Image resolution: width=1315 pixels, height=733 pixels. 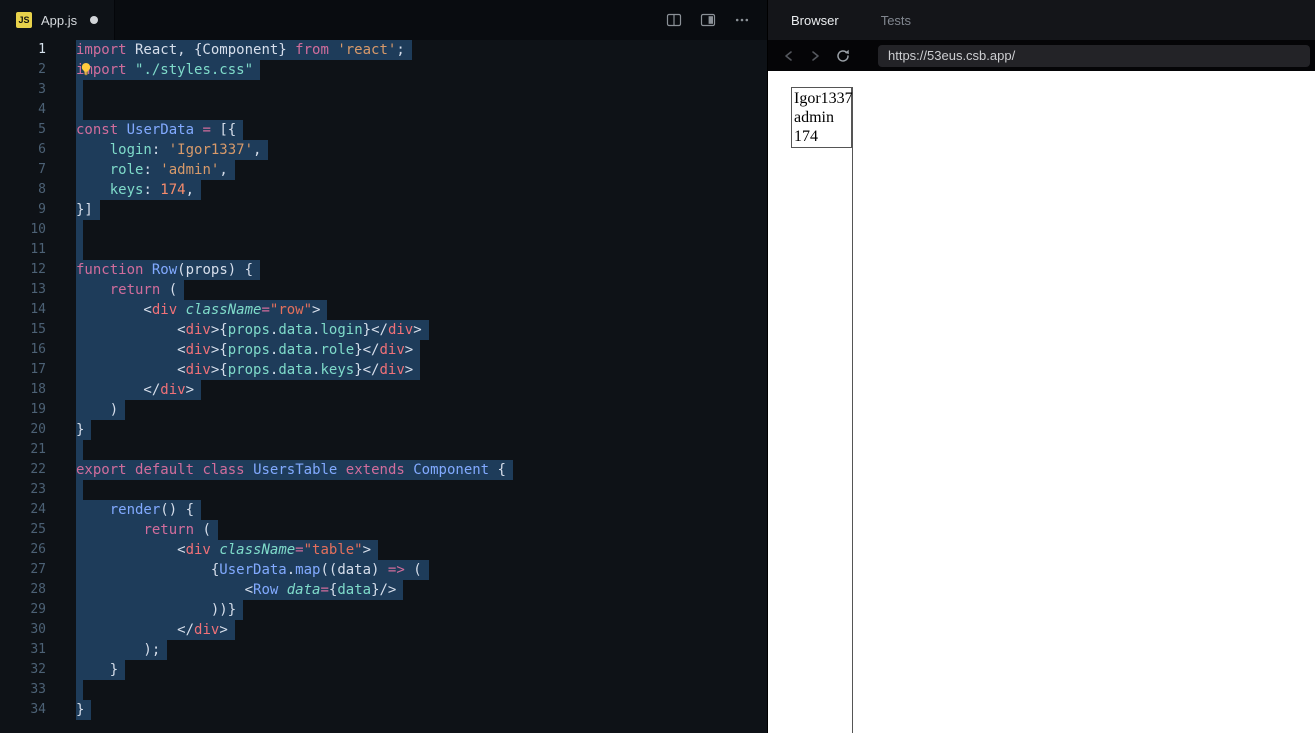 What do you see at coordinates (38, 309) in the screenshot?
I see `line-number: 14` at bounding box center [38, 309].